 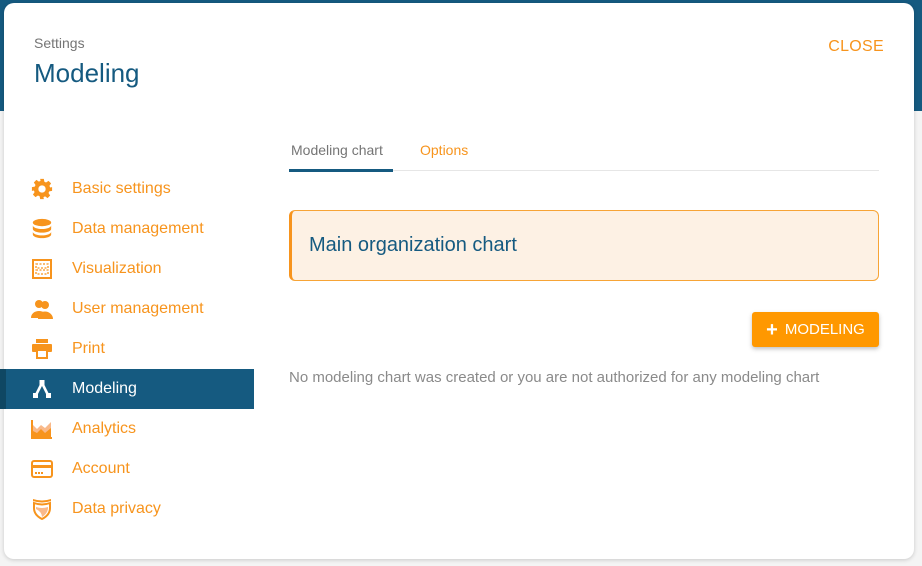 I want to click on modeling-icon, so click(x=42, y=389).